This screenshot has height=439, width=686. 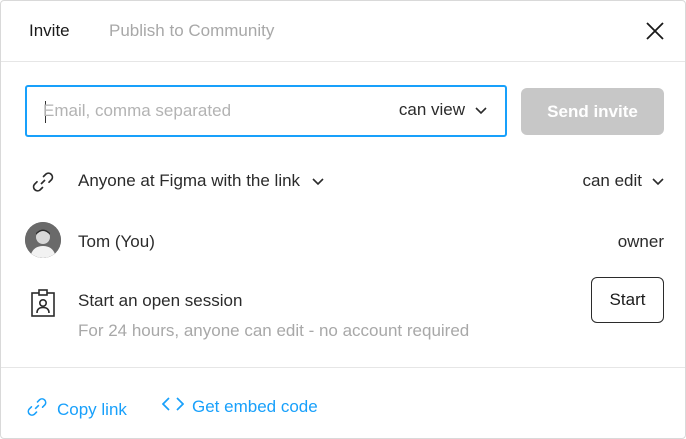 What do you see at coordinates (592, 111) in the screenshot?
I see `send-invite-button: Send invite` at bounding box center [592, 111].